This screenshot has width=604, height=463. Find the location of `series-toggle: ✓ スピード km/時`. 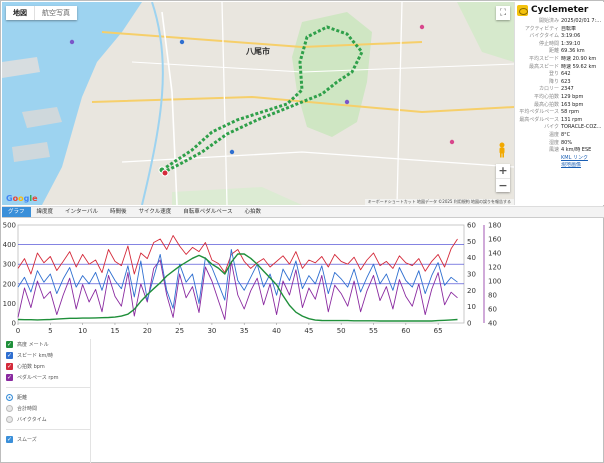

series-toggle: ✓ スピード km/時 is located at coordinates (48, 355).